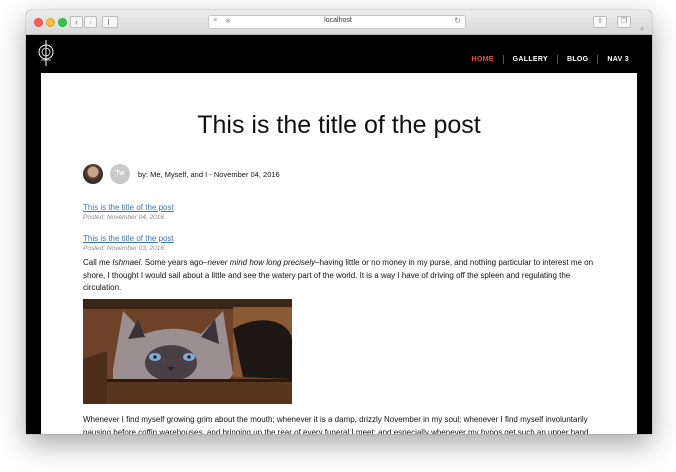 This screenshot has width=676, height=472. Describe the element at coordinates (98, 262) in the screenshot. I see `para-text: Call me` at that location.